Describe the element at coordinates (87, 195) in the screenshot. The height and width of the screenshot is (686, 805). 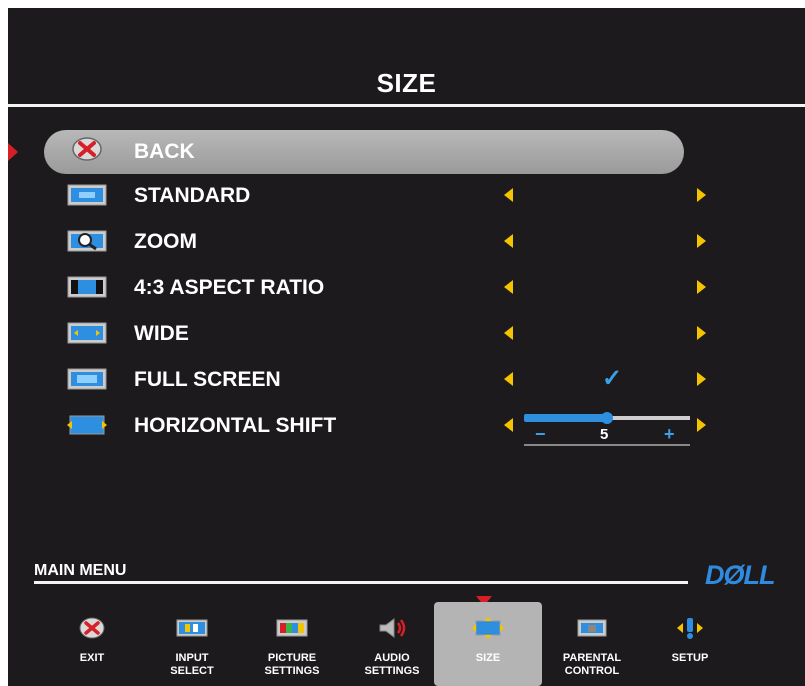
I see `standard-icon` at that location.